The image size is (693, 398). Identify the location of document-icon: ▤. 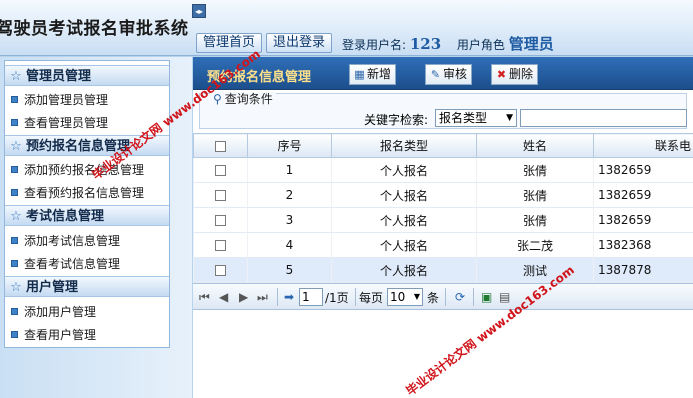
(504, 297).